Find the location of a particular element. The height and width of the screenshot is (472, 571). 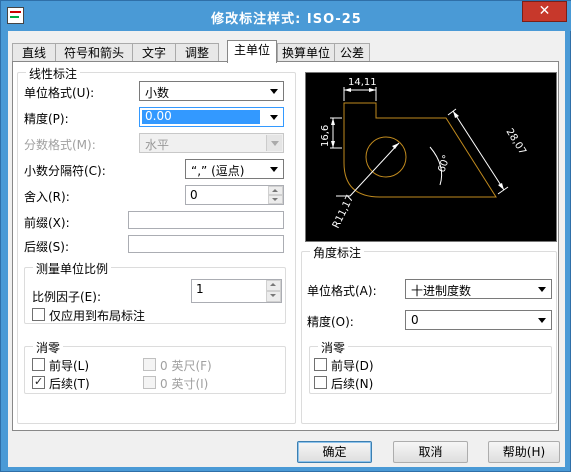

scale-group-title: 测量单位比例 is located at coordinates (72, 268).